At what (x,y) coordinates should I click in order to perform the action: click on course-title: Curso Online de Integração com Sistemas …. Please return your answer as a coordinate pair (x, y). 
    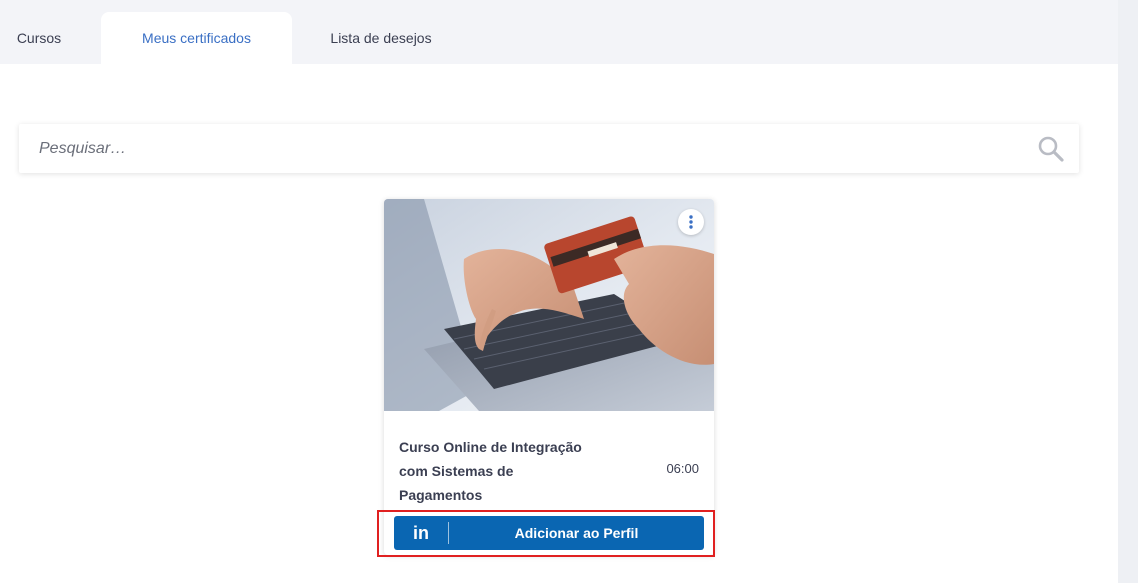
    Looking at the image, I should click on (499, 471).